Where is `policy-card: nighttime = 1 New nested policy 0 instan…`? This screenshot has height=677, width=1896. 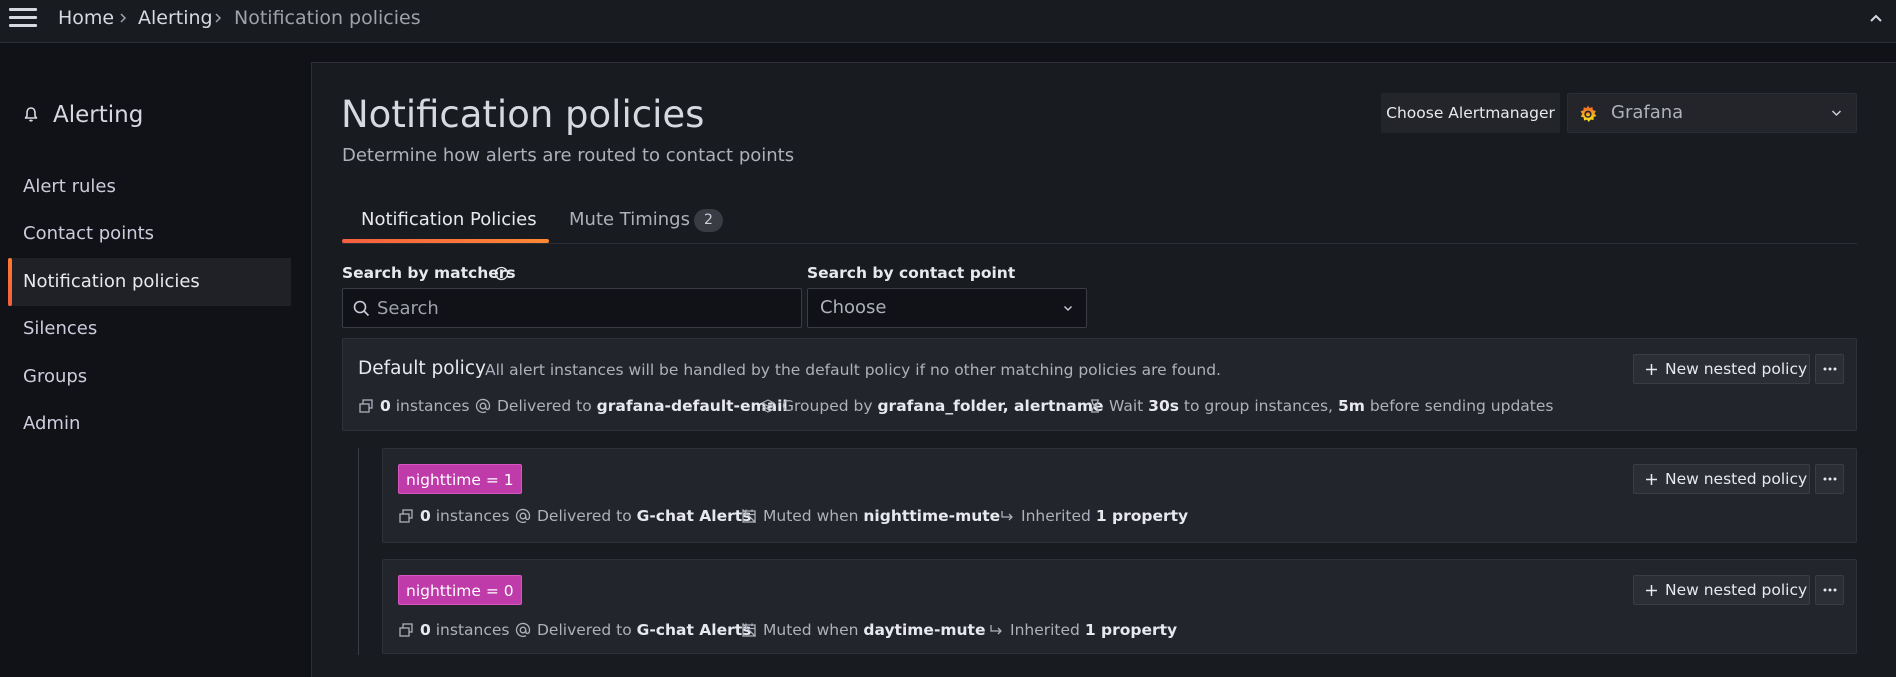 policy-card: nighttime = 1 New nested policy 0 instan… is located at coordinates (1119, 495).